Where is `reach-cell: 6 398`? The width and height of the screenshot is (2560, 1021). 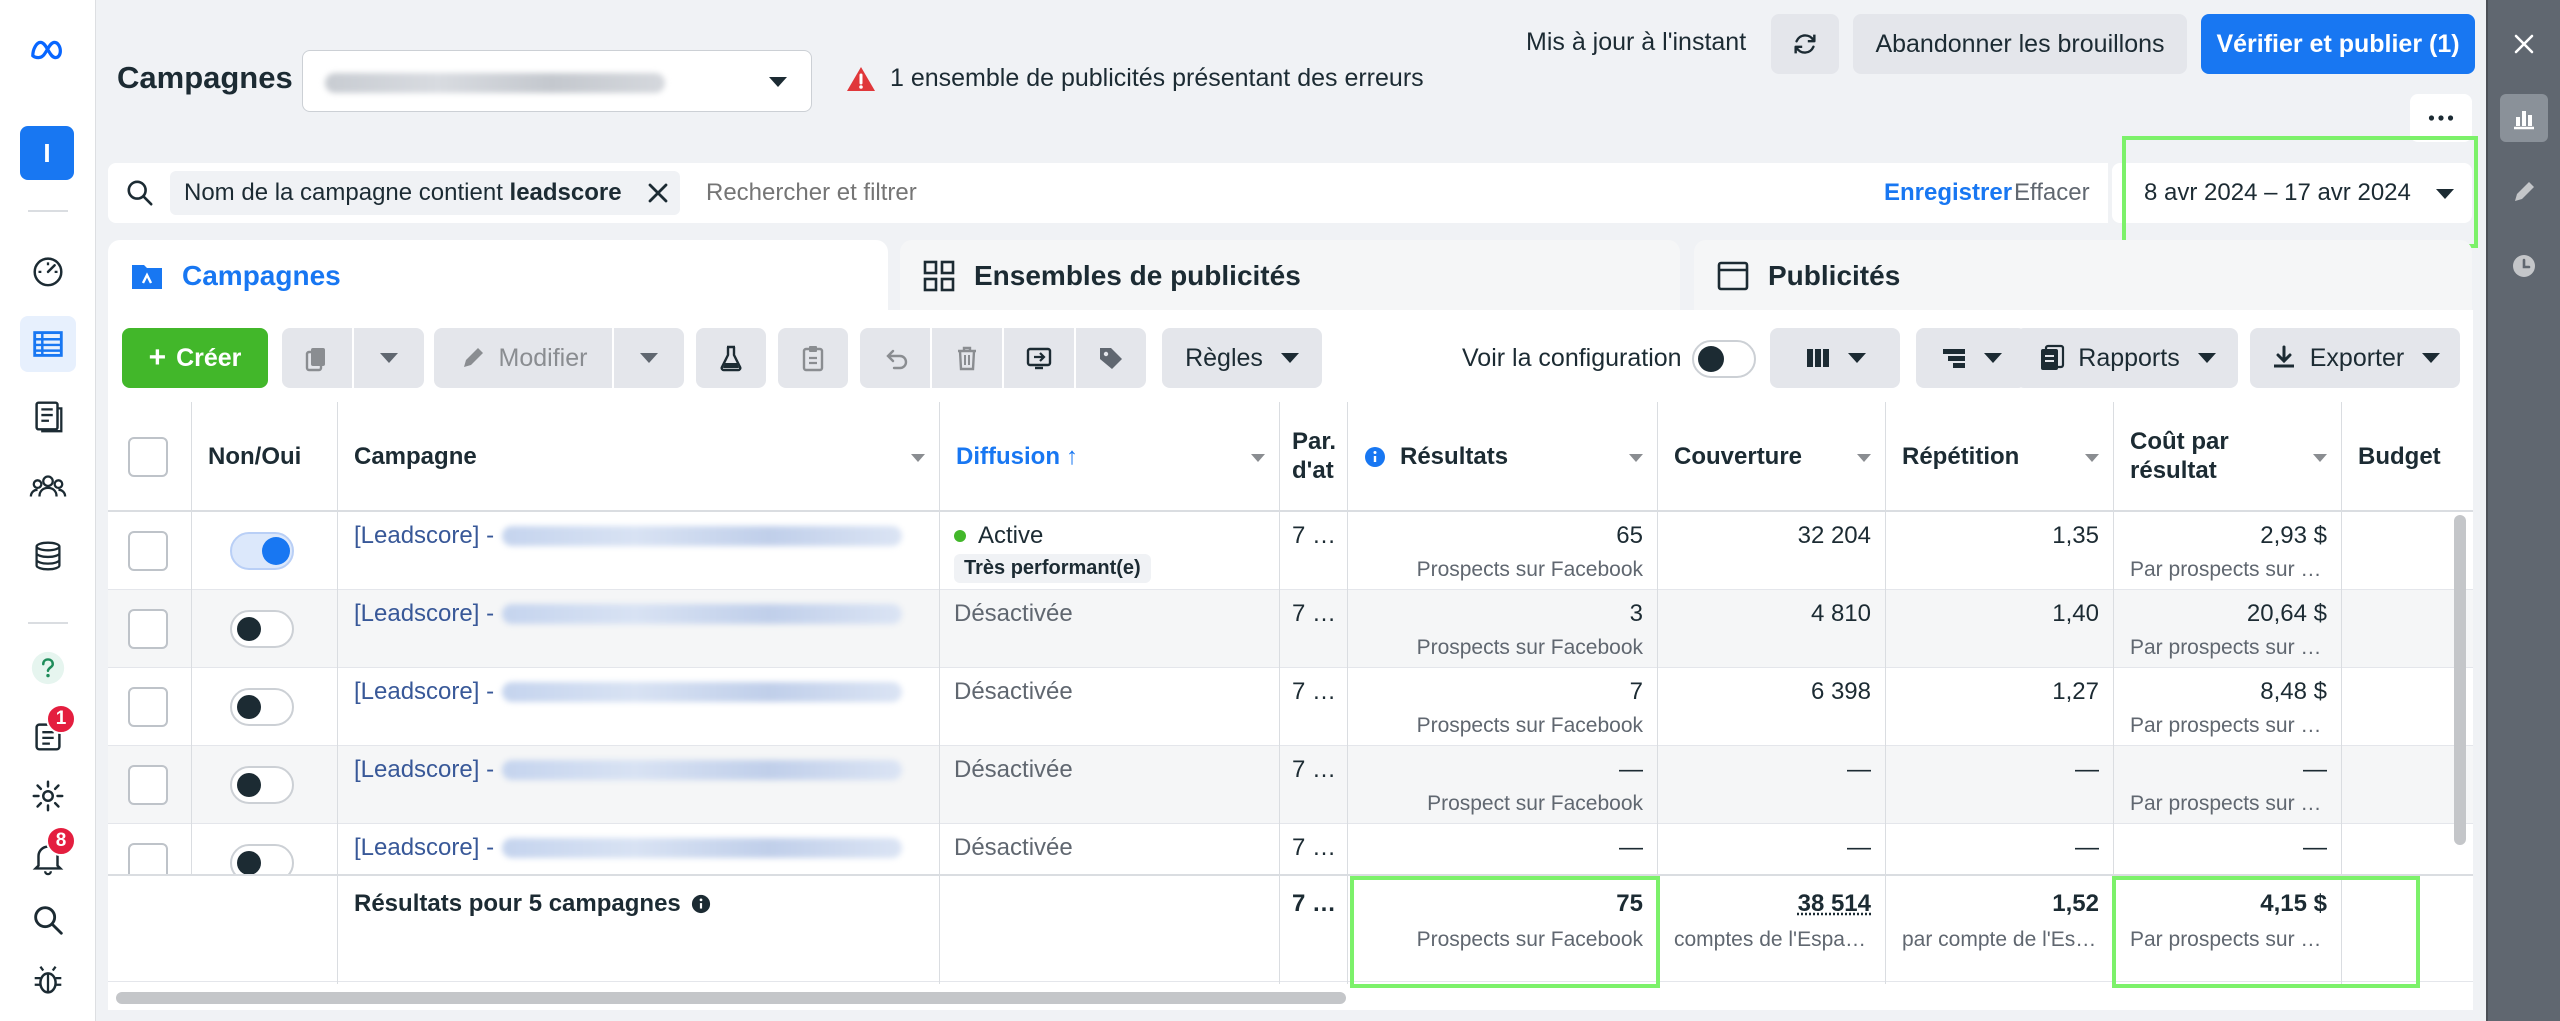 reach-cell: 6 398 is located at coordinates (1772, 707).